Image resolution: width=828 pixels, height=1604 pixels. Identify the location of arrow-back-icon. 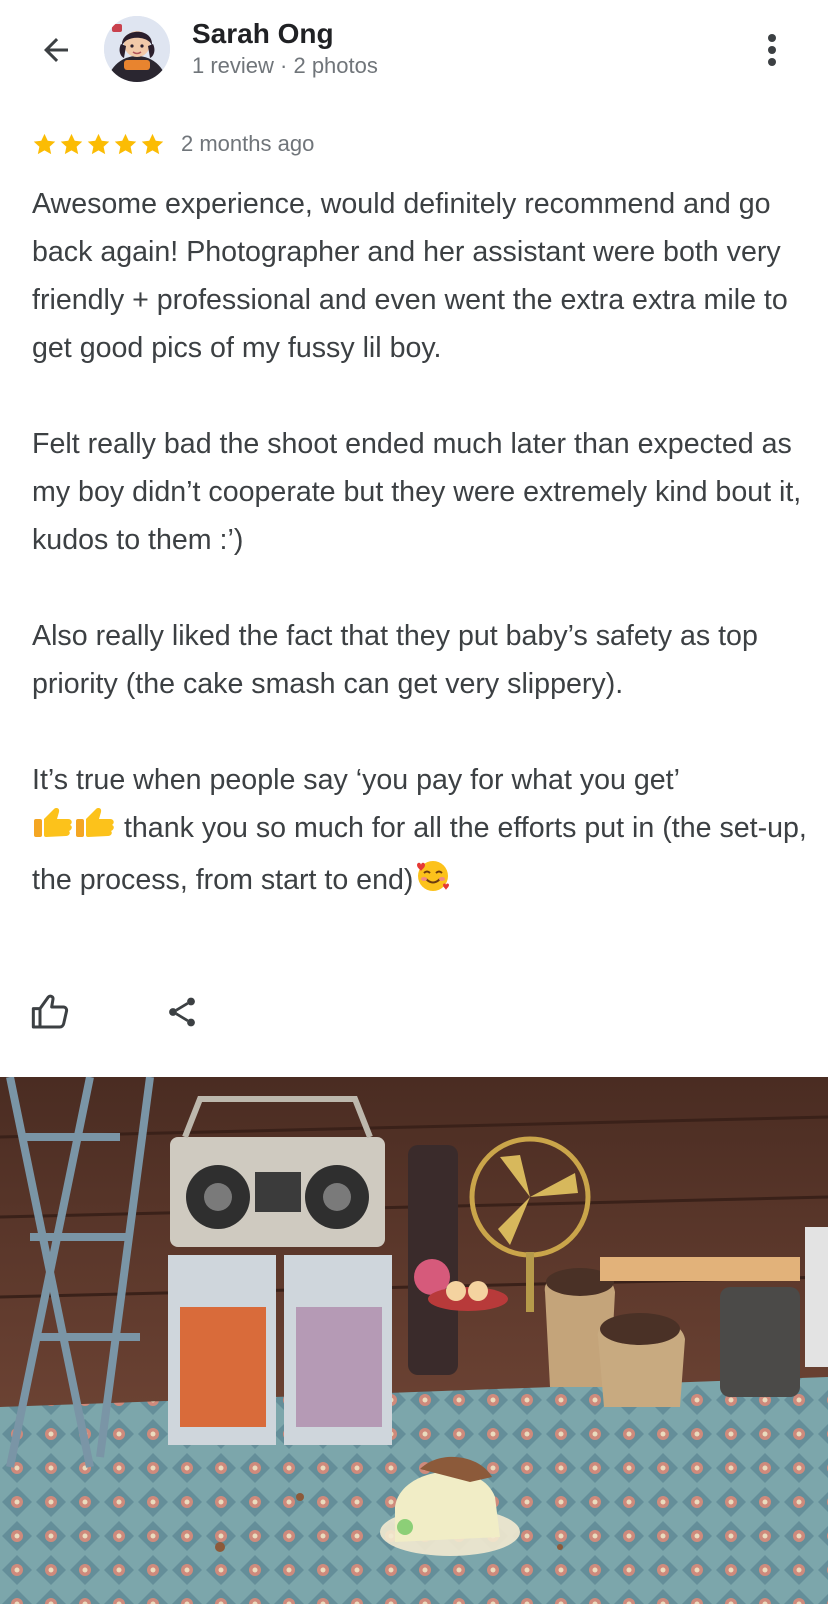
(56, 50).